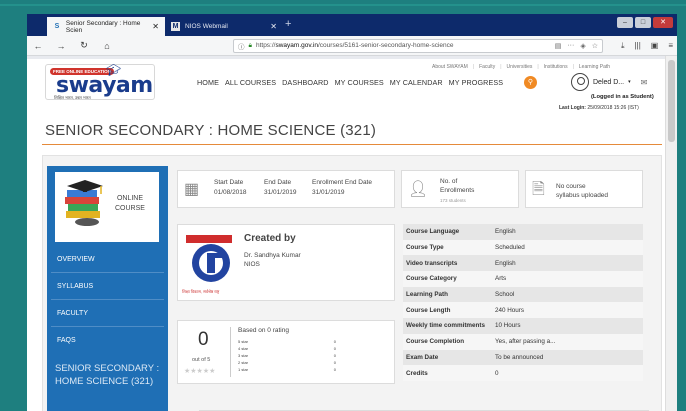  Describe the element at coordinates (487, 67) in the screenshot. I see `utility-link: Faculty` at that location.